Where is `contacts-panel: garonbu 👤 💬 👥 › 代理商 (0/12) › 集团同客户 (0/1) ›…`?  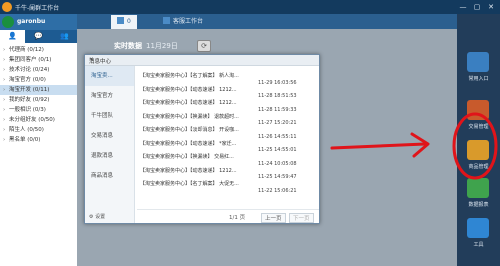
contacts-panel: garonbu 👤 💬 👥 › 代理商 (0/12) › 集团同客户 (0/1) ›… is located at coordinates (38, 140).